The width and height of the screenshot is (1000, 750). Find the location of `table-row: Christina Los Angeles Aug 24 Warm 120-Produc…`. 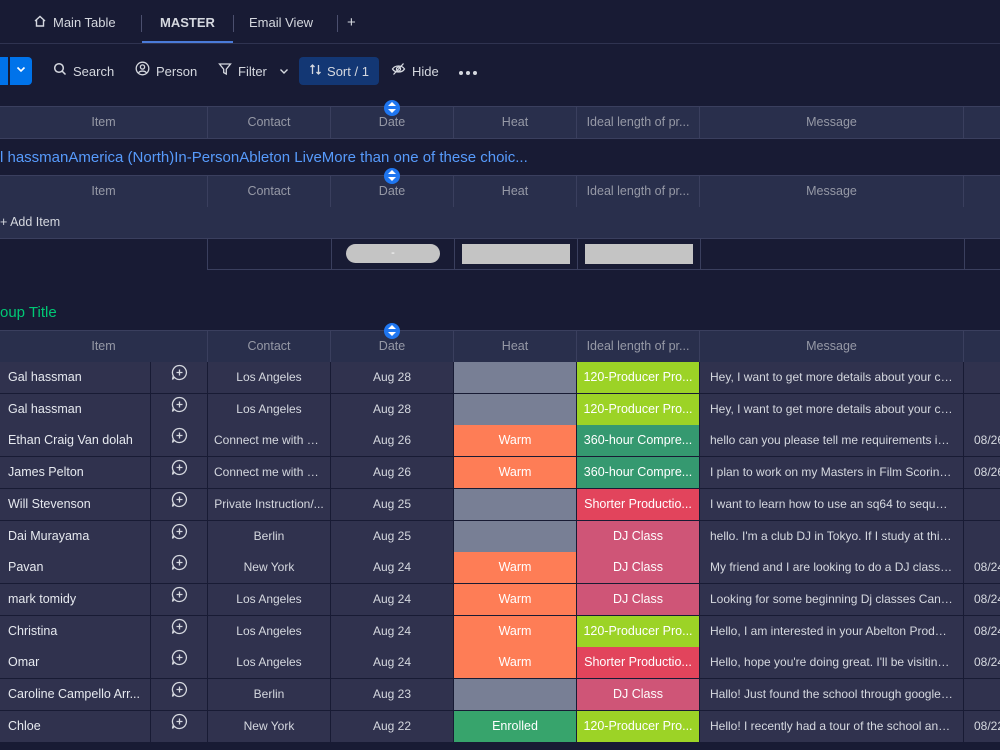

table-row: Christina Los Angeles Aug 24 Warm 120-Produc… is located at coordinates (500, 631).